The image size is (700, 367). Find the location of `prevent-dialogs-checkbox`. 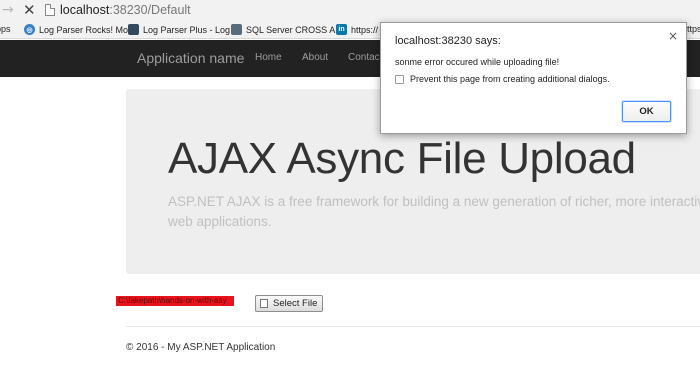

prevent-dialogs-checkbox is located at coordinates (399, 79).